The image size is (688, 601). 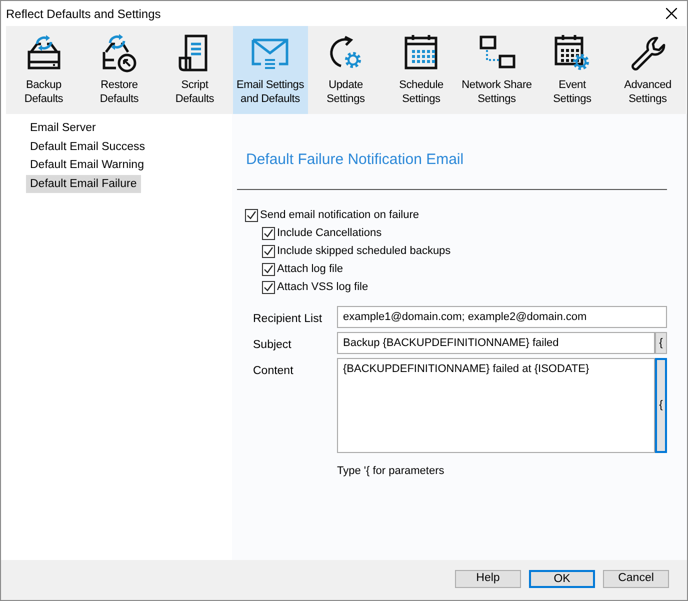 What do you see at coordinates (572, 70) in the screenshot?
I see `toolbar-button: Event Settings` at bounding box center [572, 70].